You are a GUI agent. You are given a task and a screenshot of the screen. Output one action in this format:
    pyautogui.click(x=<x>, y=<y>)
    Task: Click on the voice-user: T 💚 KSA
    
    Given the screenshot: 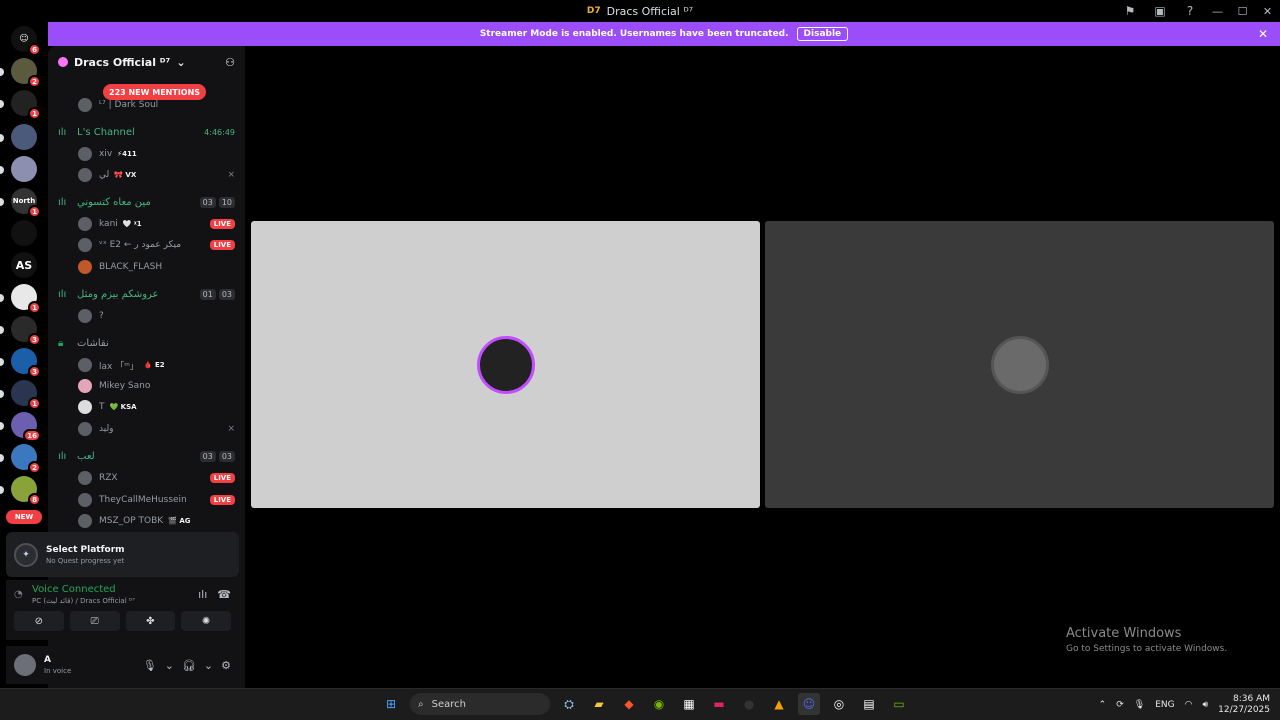 What is the action you would take?
    pyautogui.click(x=156, y=407)
    